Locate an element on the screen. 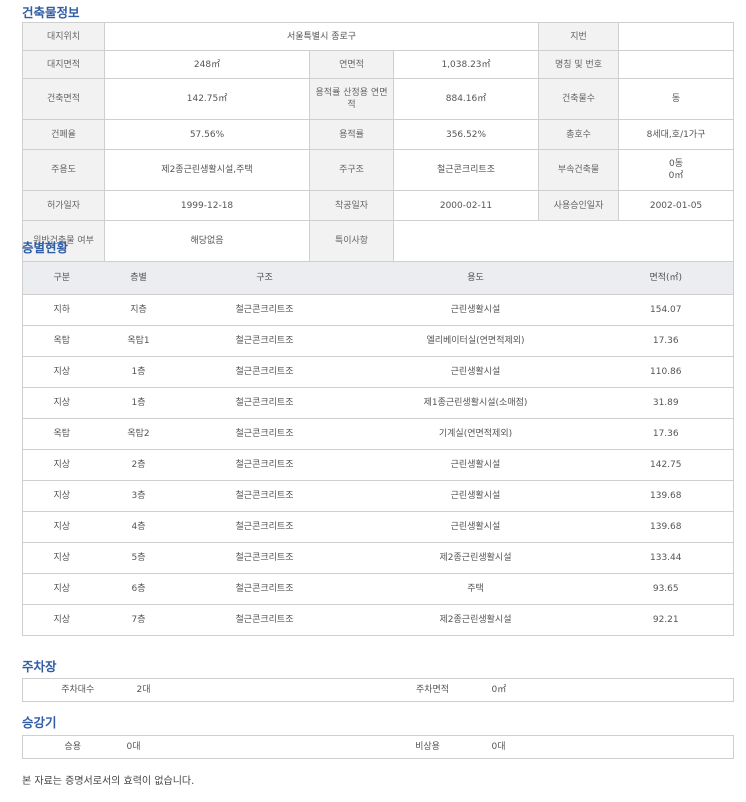 The image size is (746, 802). info-label: 건축물수 is located at coordinates (579, 99).